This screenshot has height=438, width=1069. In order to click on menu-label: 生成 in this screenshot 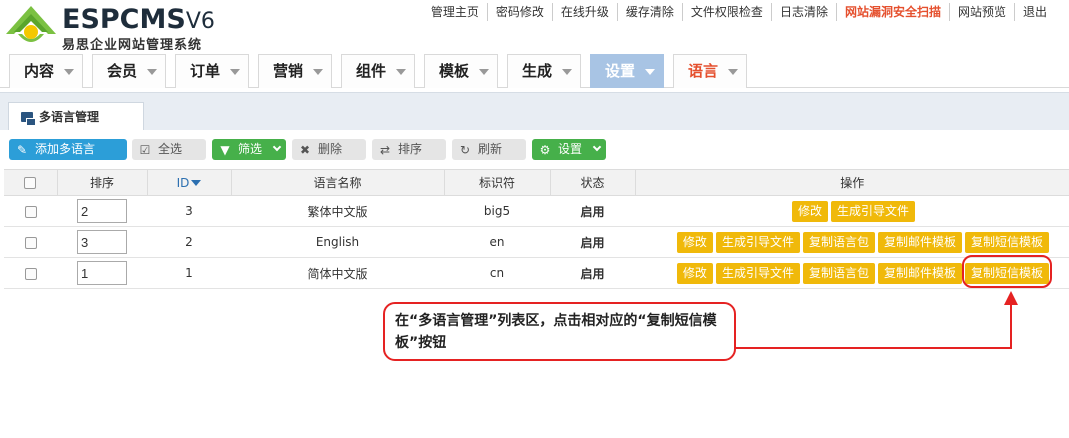, I will do `click(537, 71)`.